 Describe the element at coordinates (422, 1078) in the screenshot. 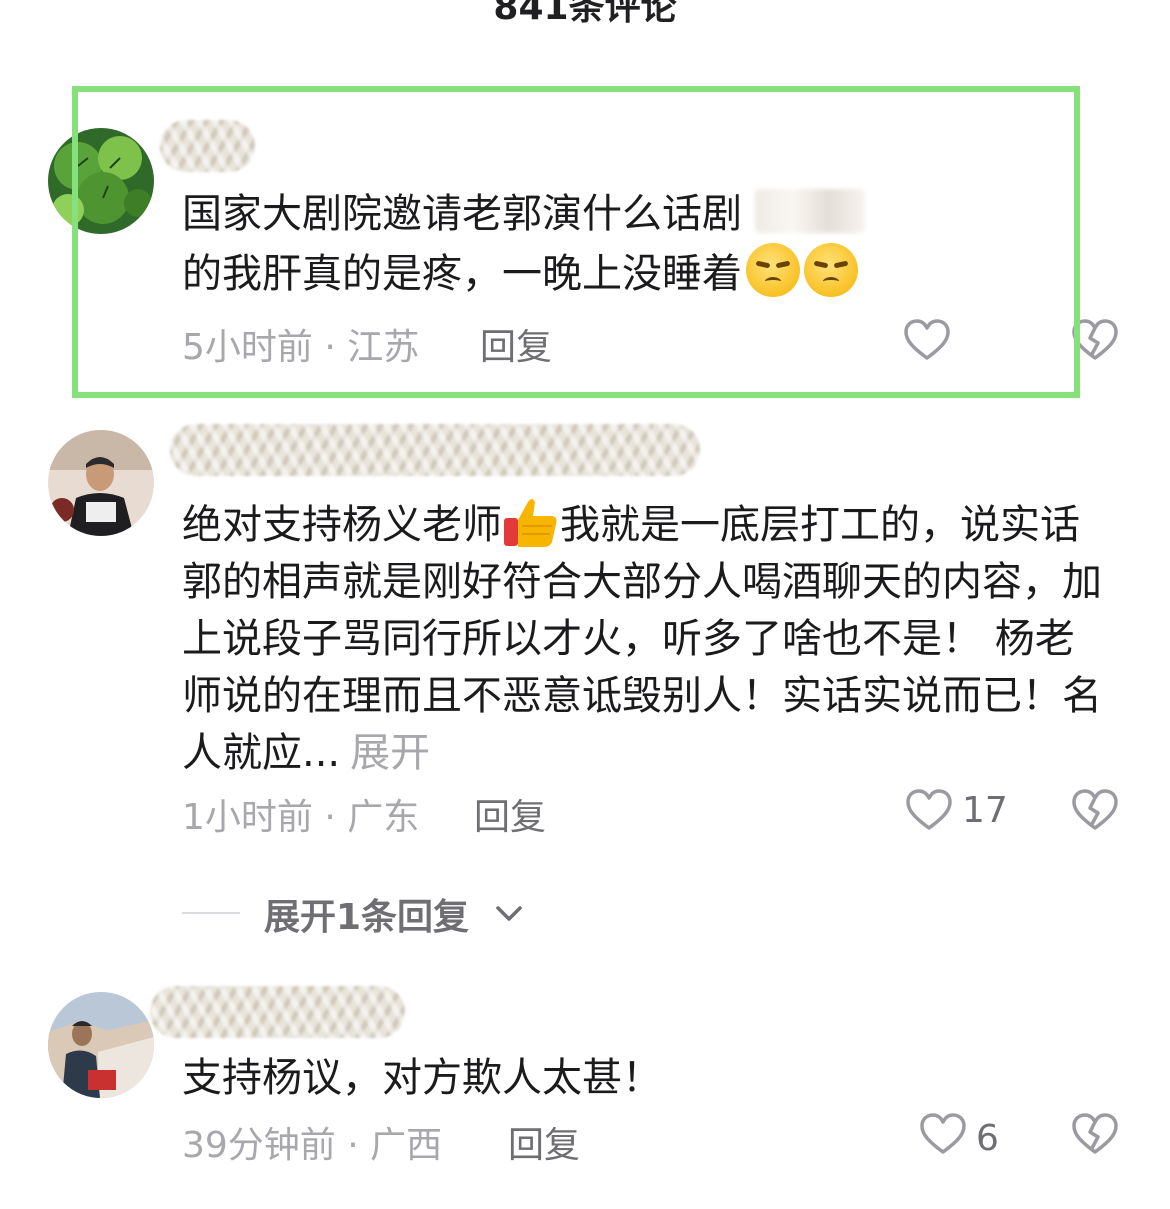

I see `comment-text: 支持杨议，对方欺人太甚！` at that location.